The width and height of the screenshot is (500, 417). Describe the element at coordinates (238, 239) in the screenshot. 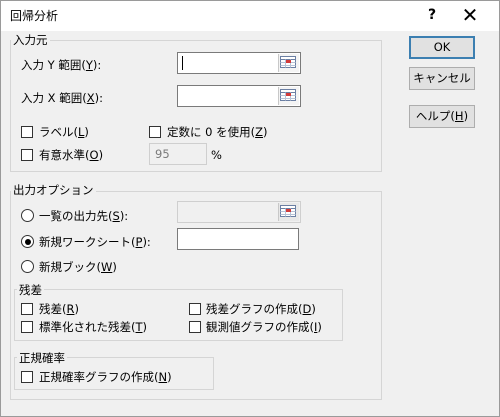

I see `new-worksheet-name-input` at that location.